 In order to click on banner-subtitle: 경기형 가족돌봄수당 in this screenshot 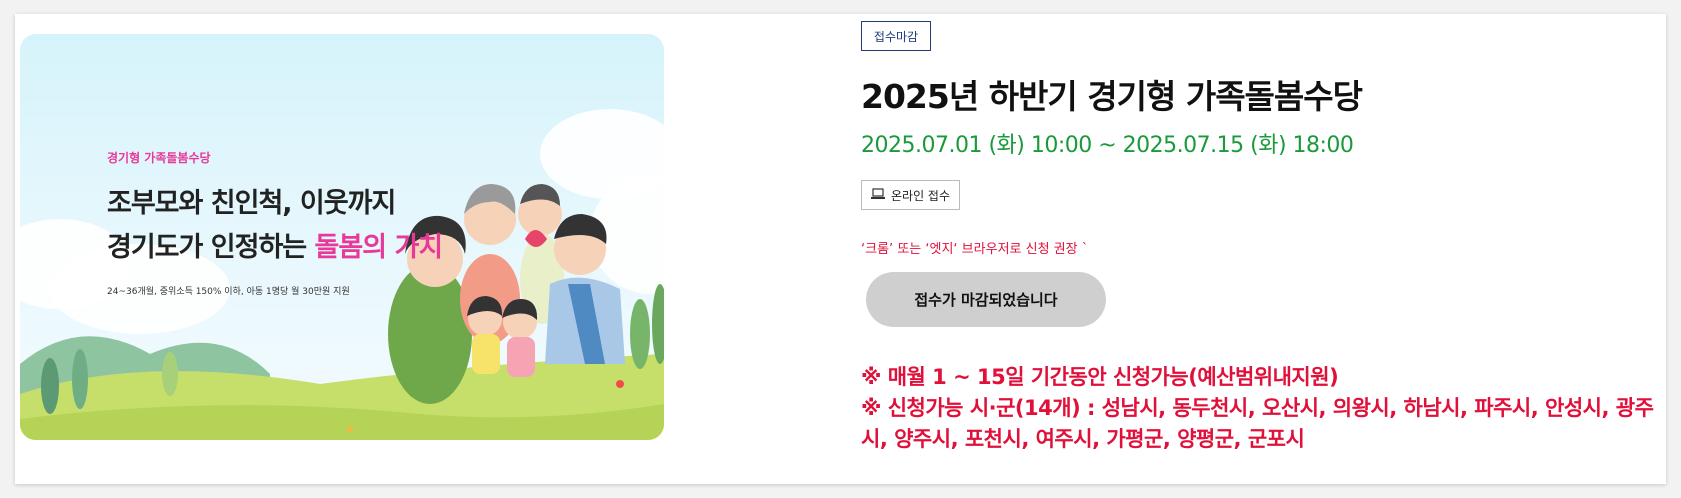, I will do `click(159, 158)`.